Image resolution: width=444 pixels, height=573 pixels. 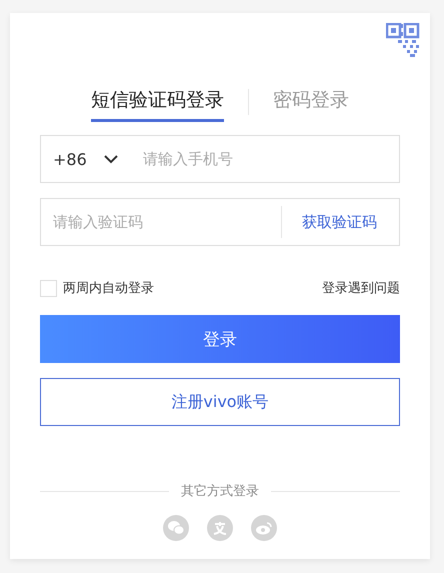 I want to click on login-button: 登录, so click(x=220, y=339).